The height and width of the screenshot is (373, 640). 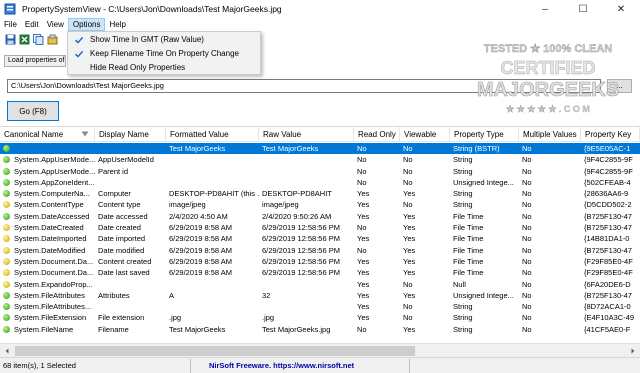 What do you see at coordinates (425, 134) in the screenshot?
I see `column-header: Viewable` at bounding box center [425, 134].